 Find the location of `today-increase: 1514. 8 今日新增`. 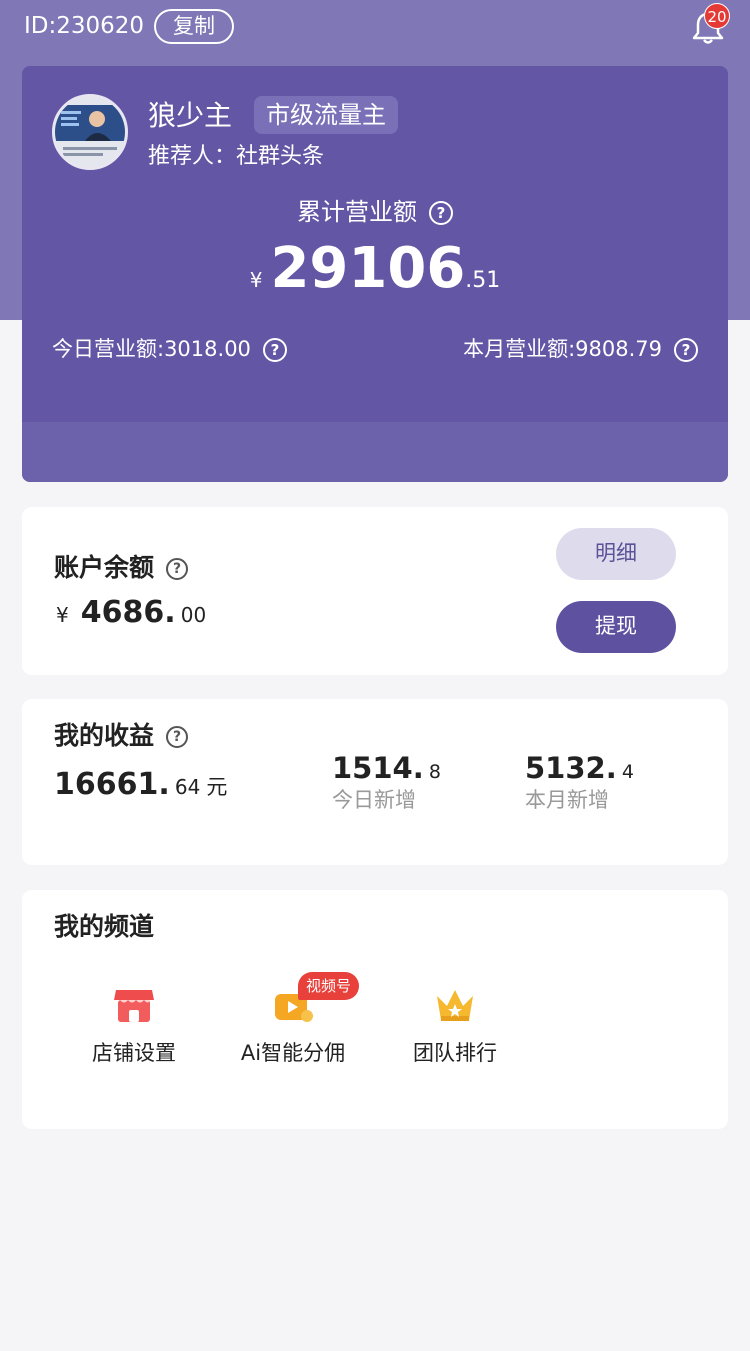

today-increase: 1514. 8 今日新增 is located at coordinates (386, 783).